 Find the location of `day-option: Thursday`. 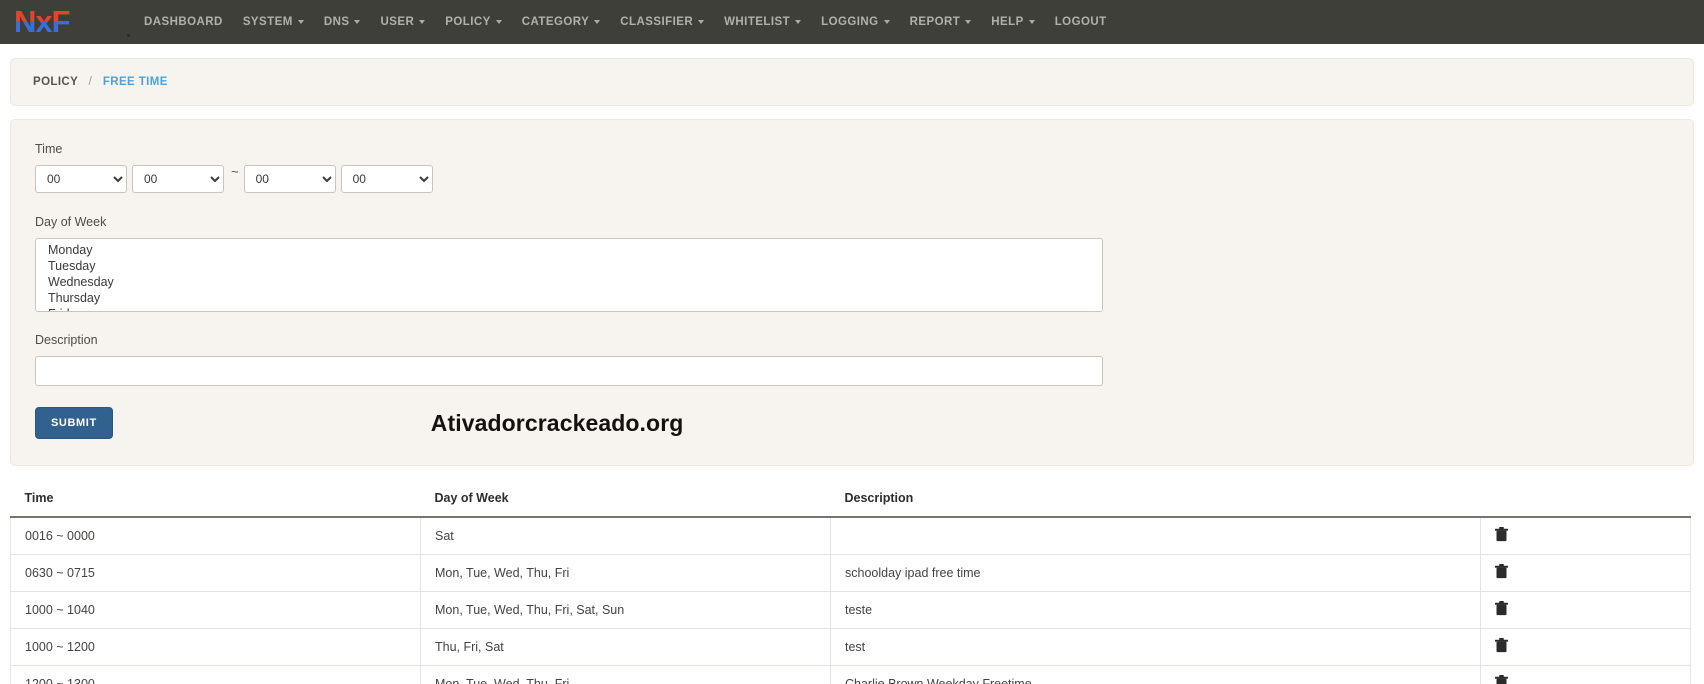

day-option: Thursday is located at coordinates (573, 298).